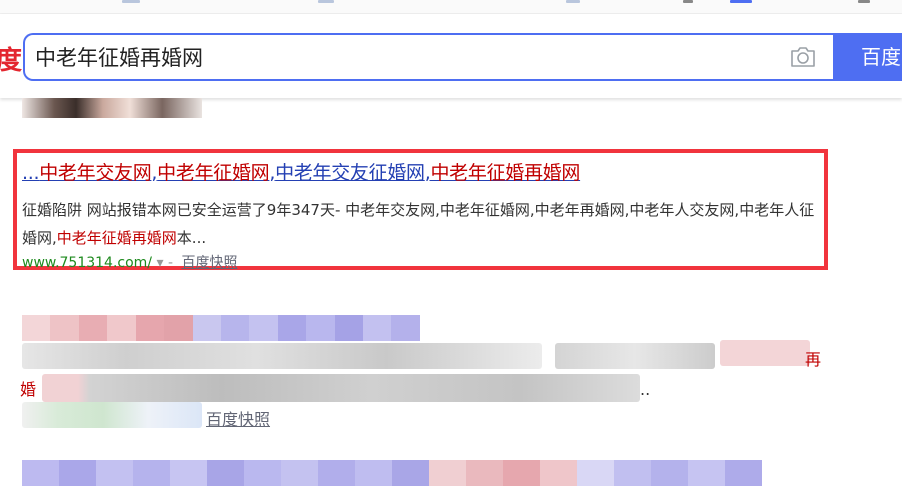  I want to click on blurred-snippet-line-1b, so click(635, 356).